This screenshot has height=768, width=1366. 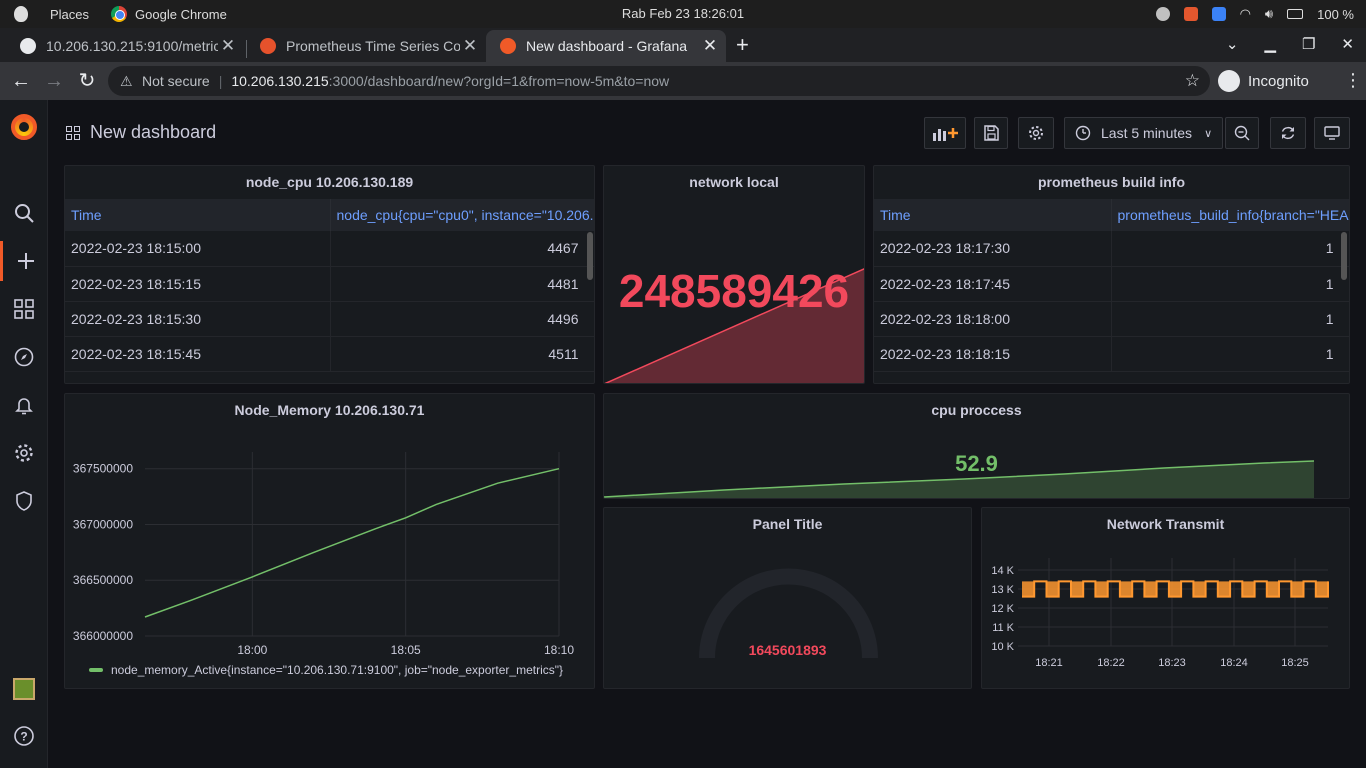 What do you see at coordinates (1295, 663) in the screenshot?
I see `x-tick-label: 18:25` at bounding box center [1295, 663].